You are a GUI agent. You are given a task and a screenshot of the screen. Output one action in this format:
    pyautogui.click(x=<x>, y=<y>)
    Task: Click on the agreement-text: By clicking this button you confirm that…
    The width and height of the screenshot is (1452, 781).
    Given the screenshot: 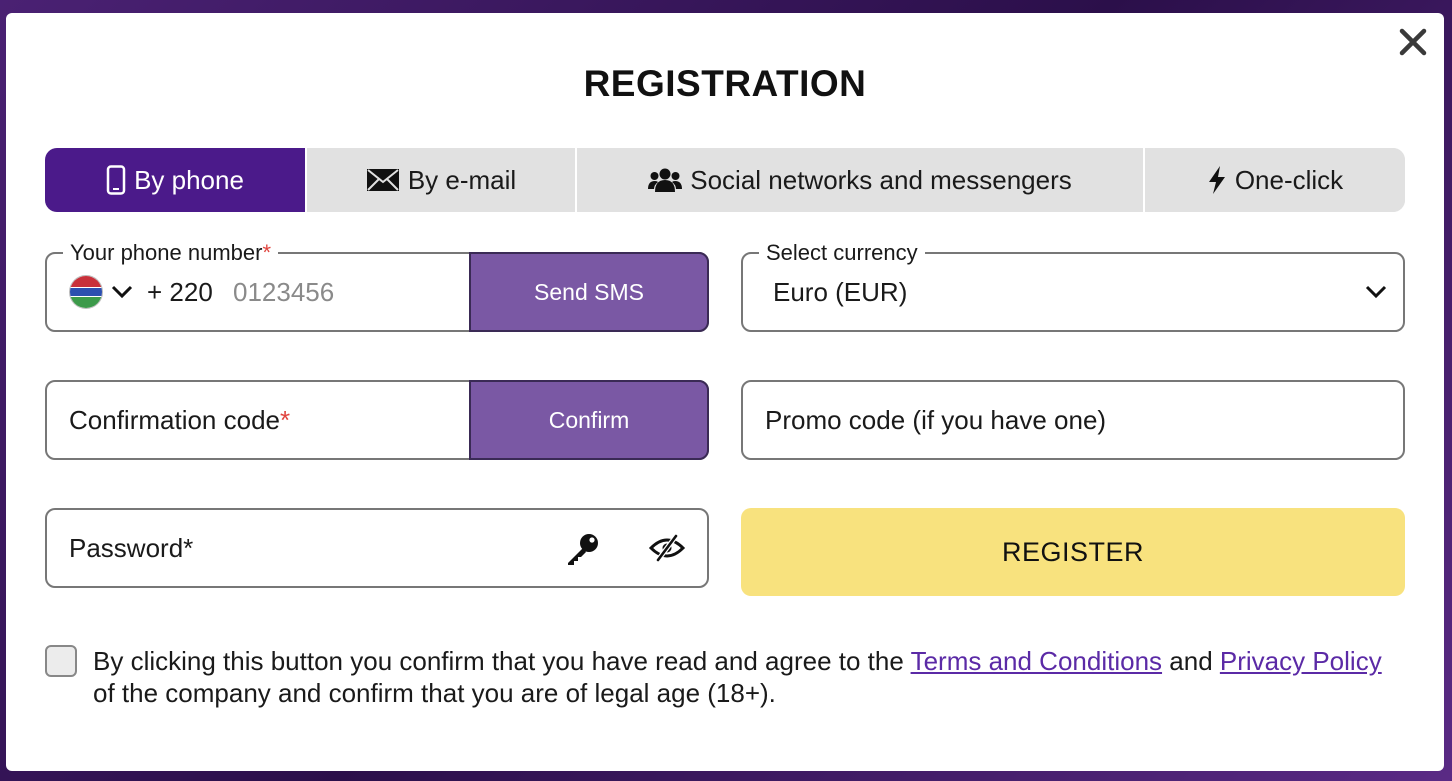 What is the action you would take?
    pyautogui.click(x=737, y=677)
    